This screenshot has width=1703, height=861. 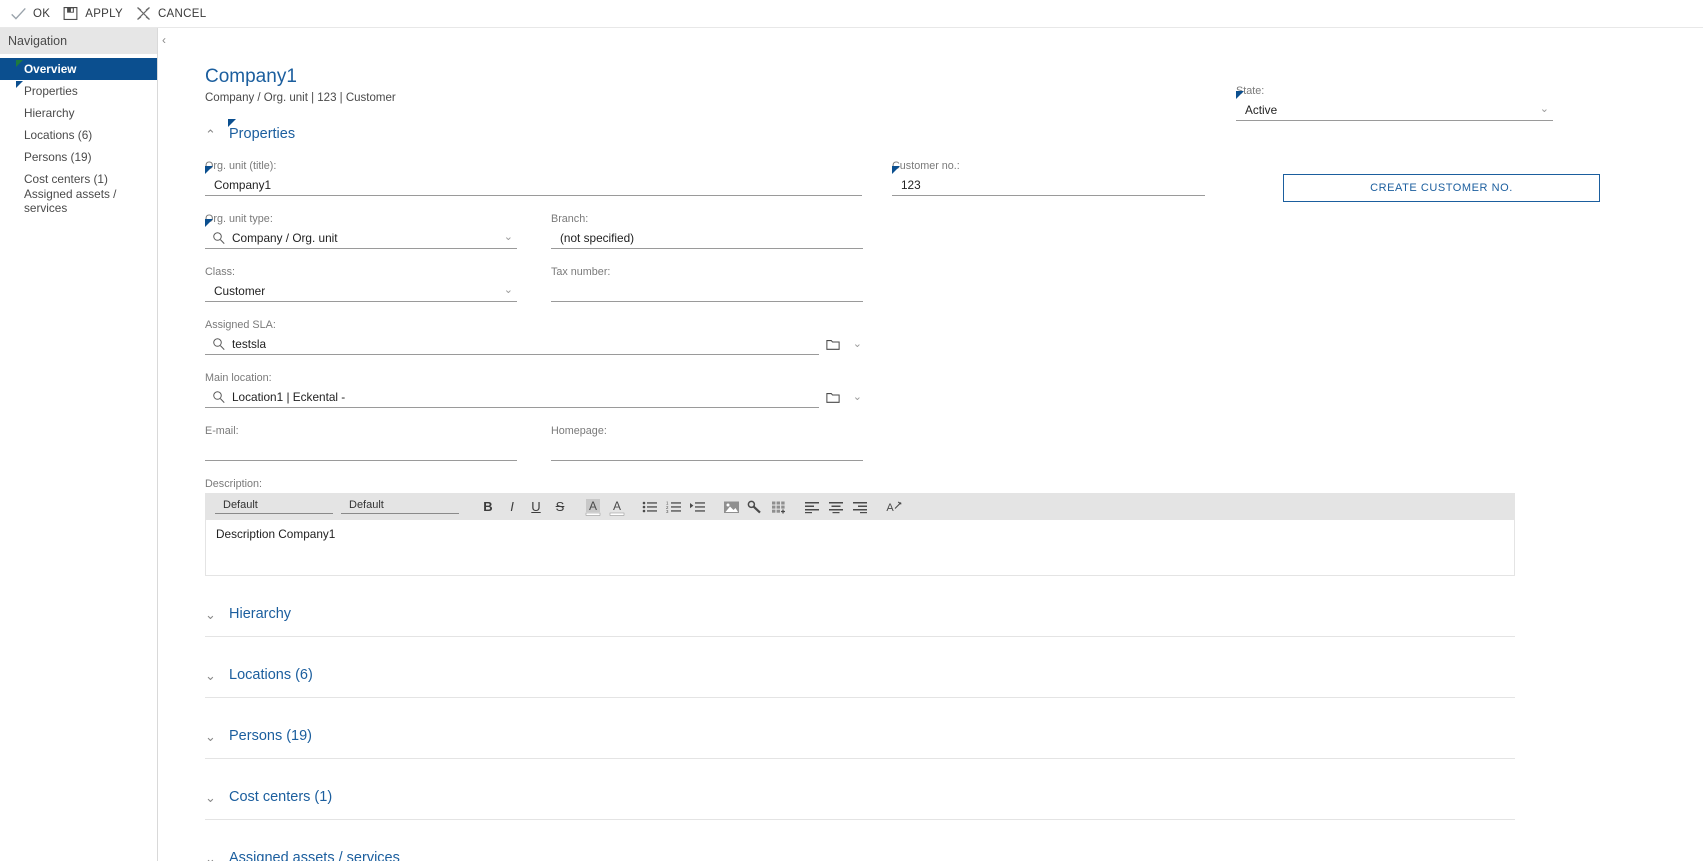 I want to click on highlight-color-icon: A, so click(x=593, y=507).